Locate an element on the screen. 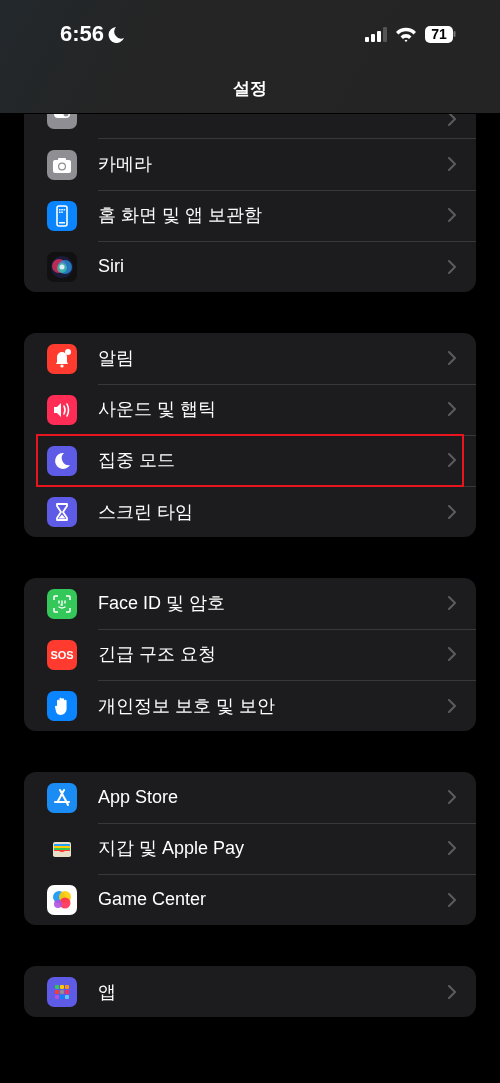 The width and height of the screenshot is (500, 1083). signal-icon is located at coordinates (376, 34).